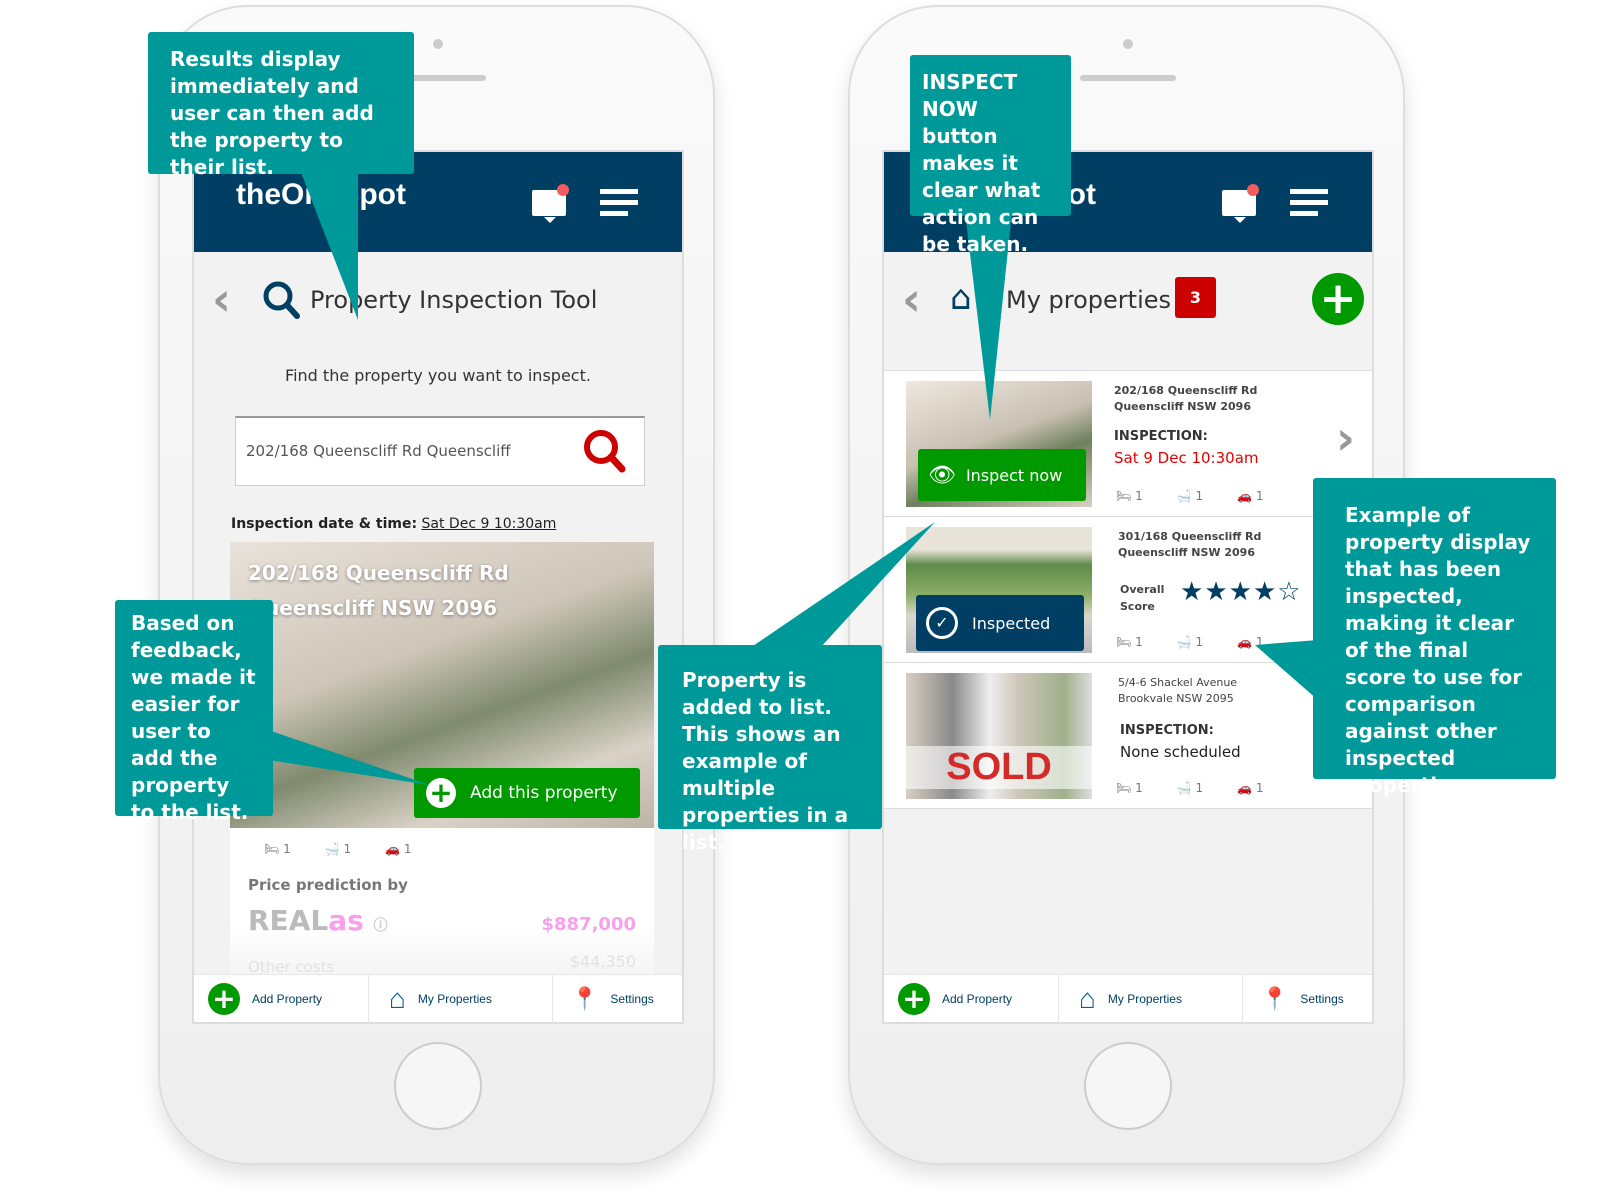 Image resolution: width=1600 pixels, height=1200 pixels. I want to click on search-icon, so click(281, 300).